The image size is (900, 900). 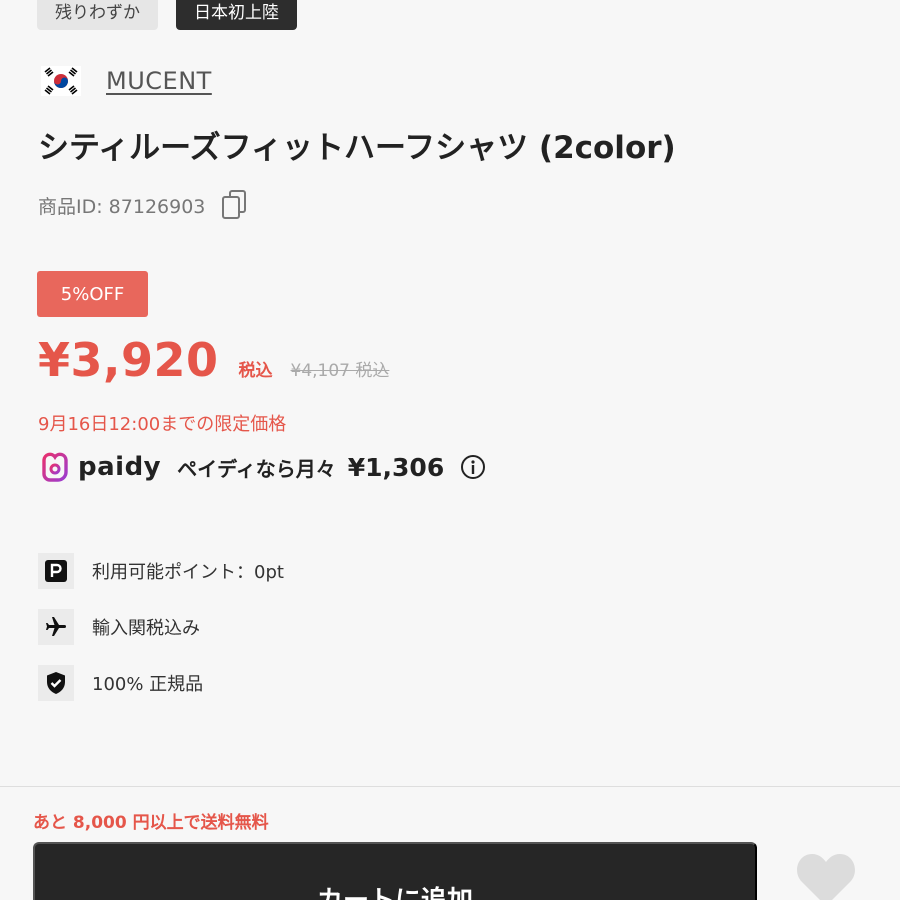 I want to click on divider, so click(x=450, y=786).